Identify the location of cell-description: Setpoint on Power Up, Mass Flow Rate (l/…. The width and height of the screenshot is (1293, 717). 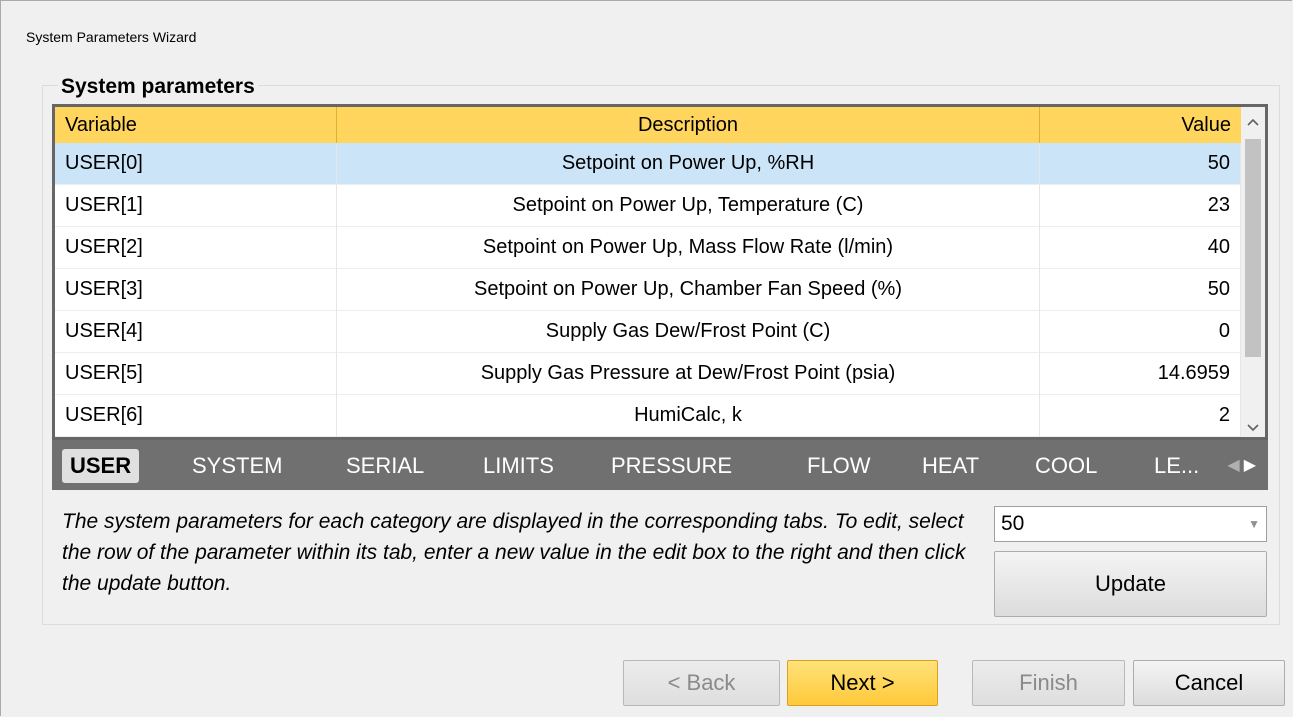
(688, 248).